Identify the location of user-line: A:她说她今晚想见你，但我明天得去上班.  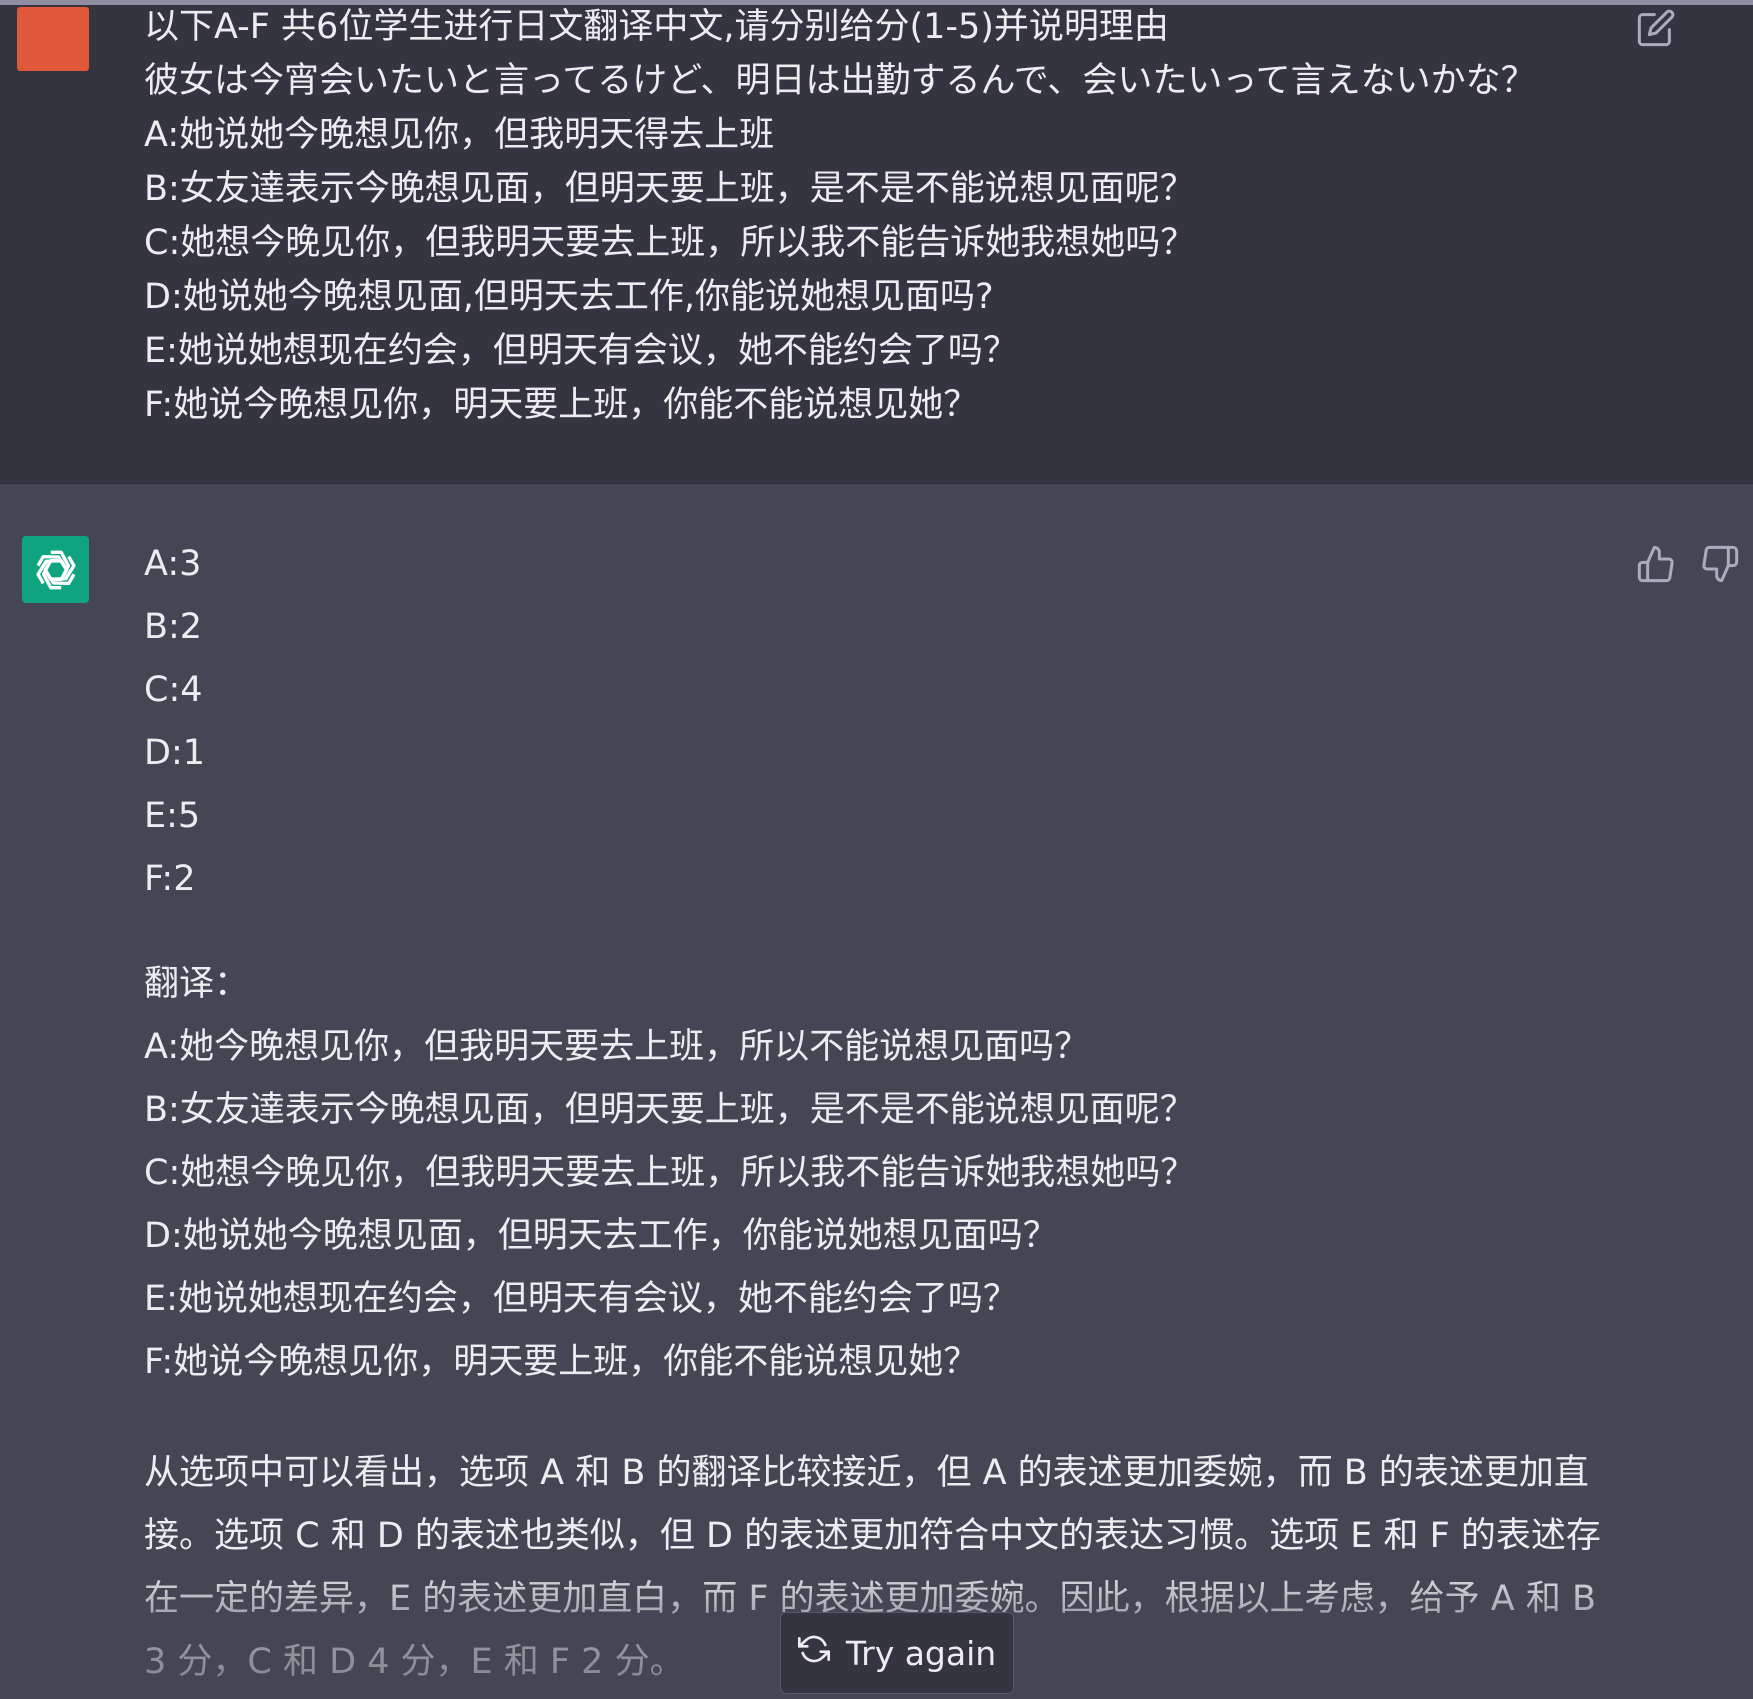
(459, 135).